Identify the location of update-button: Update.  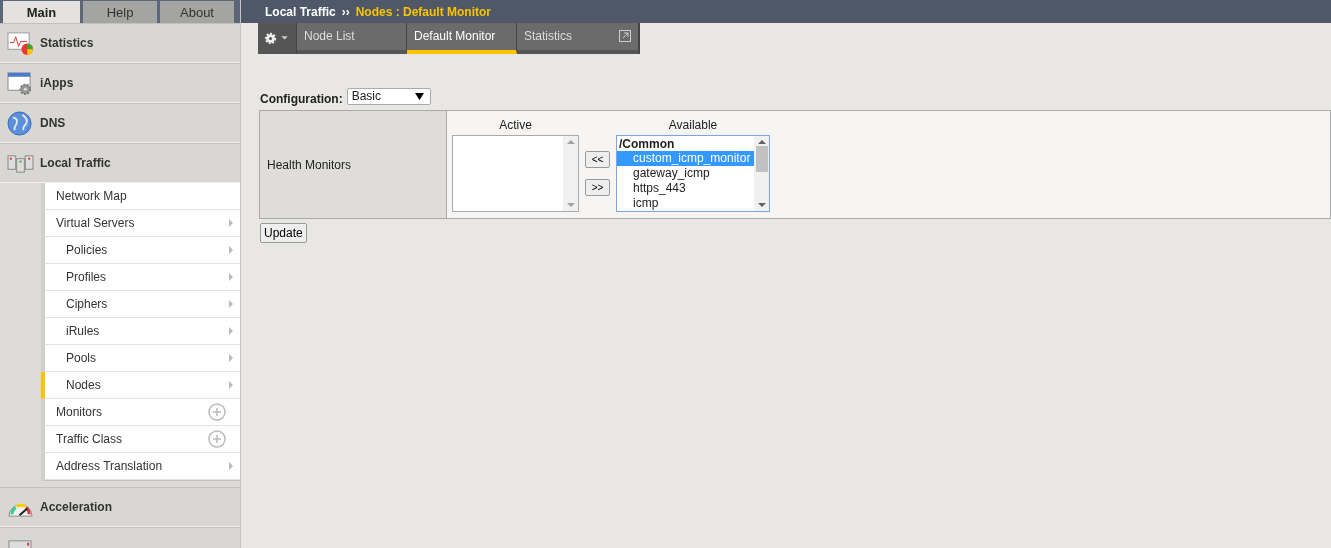
(283, 233).